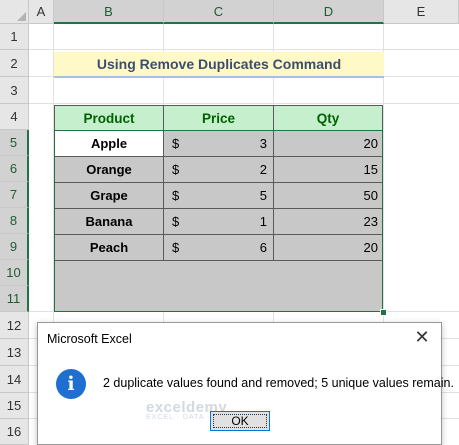  What do you see at coordinates (21, 16) in the screenshot?
I see `select-all-triangle-icon` at bounding box center [21, 16].